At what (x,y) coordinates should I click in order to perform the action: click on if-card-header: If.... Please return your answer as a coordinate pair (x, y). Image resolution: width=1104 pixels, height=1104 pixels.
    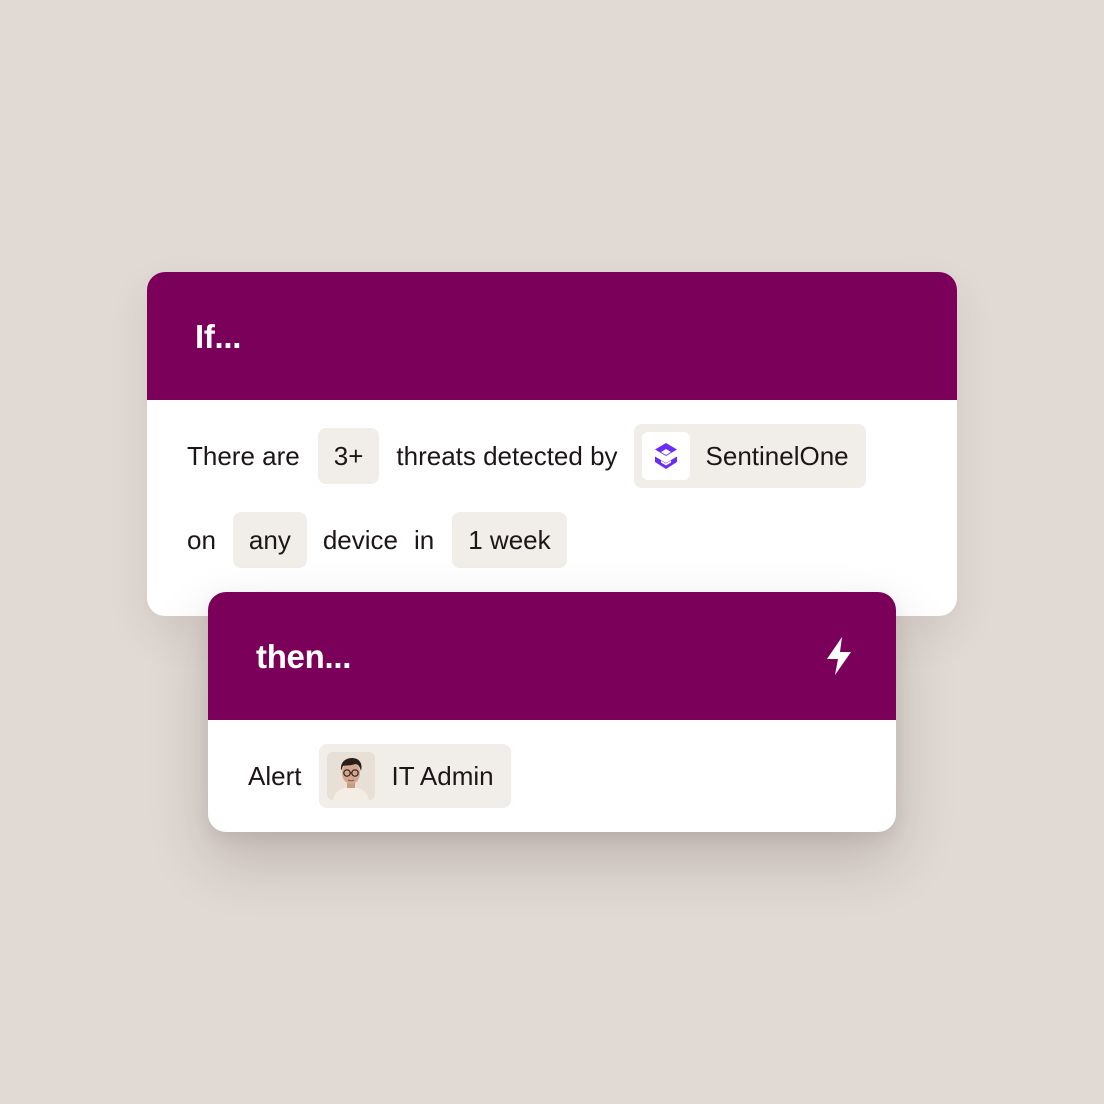
    Looking at the image, I should click on (552, 336).